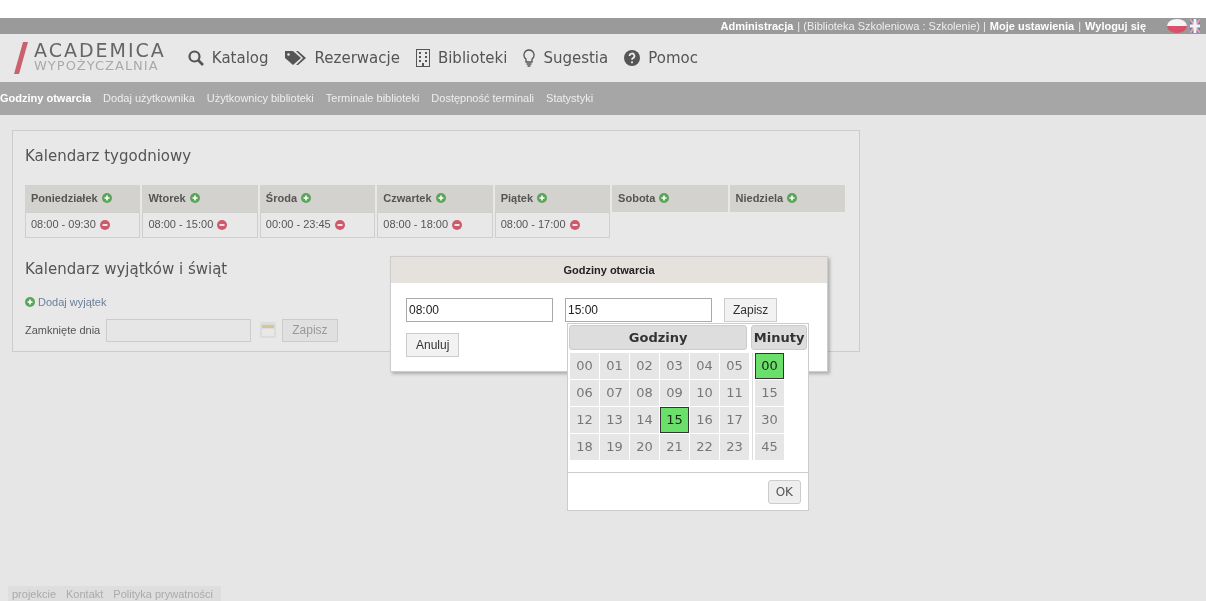  What do you see at coordinates (609, 270) in the screenshot?
I see `dialog-title: Godziny otwarcia` at bounding box center [609, 270].